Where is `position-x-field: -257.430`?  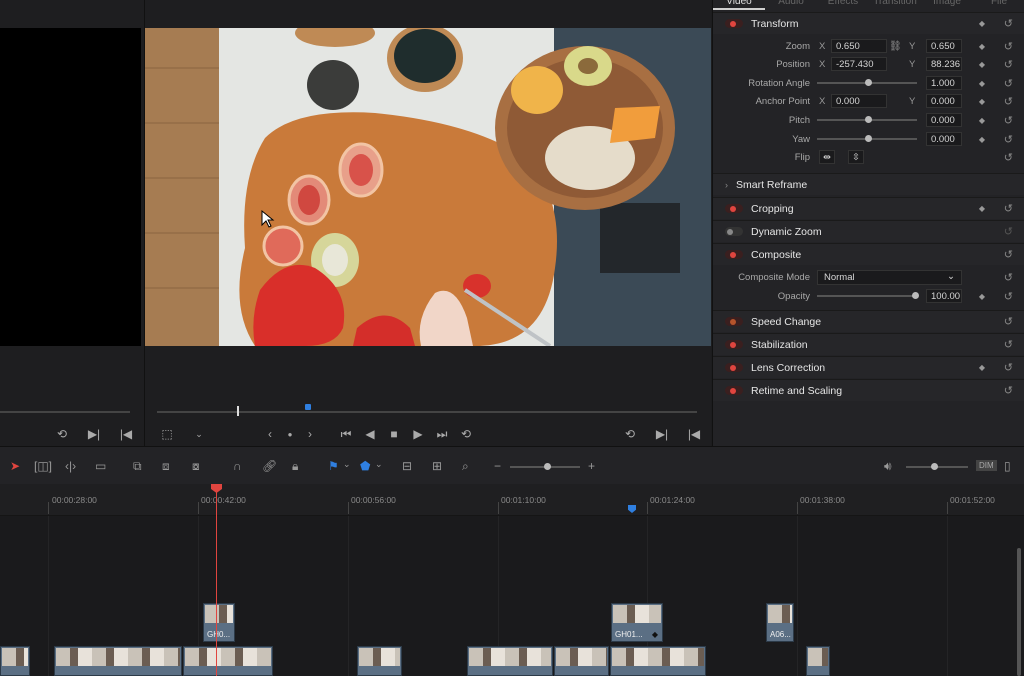 position-x-field: -257.430 is located at coordinates (859, 64).